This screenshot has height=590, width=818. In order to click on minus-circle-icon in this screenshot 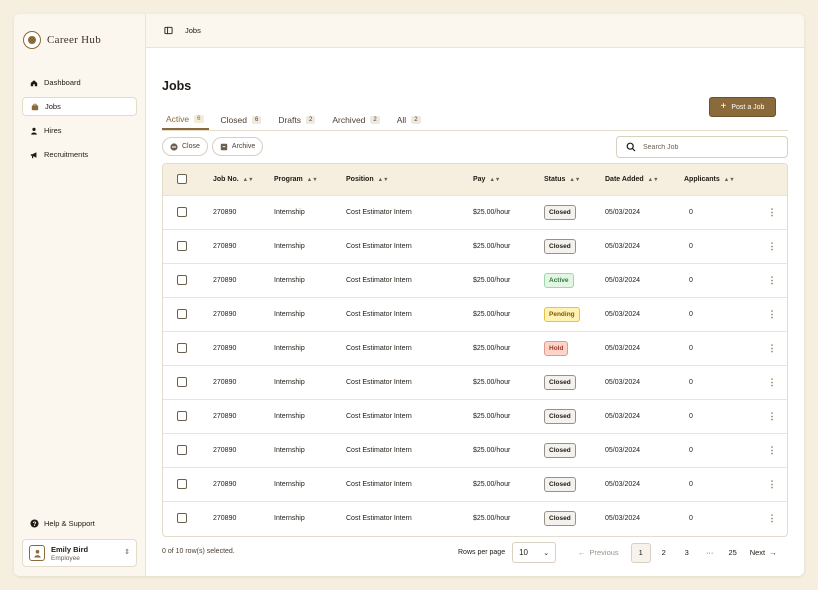, I will do `click(174, 146)`.